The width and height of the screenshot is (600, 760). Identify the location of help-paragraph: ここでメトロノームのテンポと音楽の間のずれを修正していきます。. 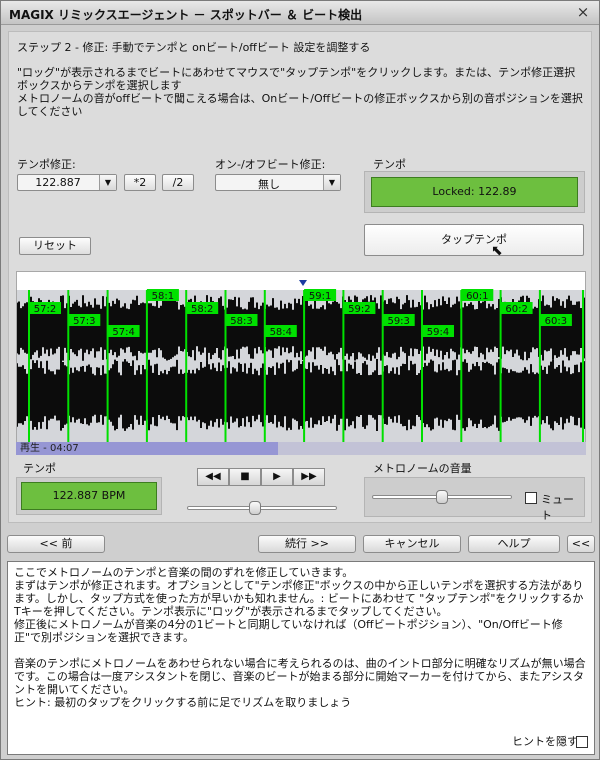
(184, 572).